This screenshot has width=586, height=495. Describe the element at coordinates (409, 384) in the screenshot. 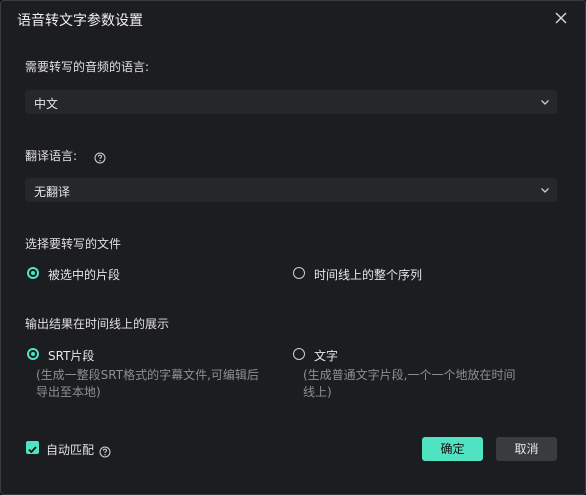

I see `text-clip-description: (生成普通文字片段,一个一个地放在时间 线上)` at that location.